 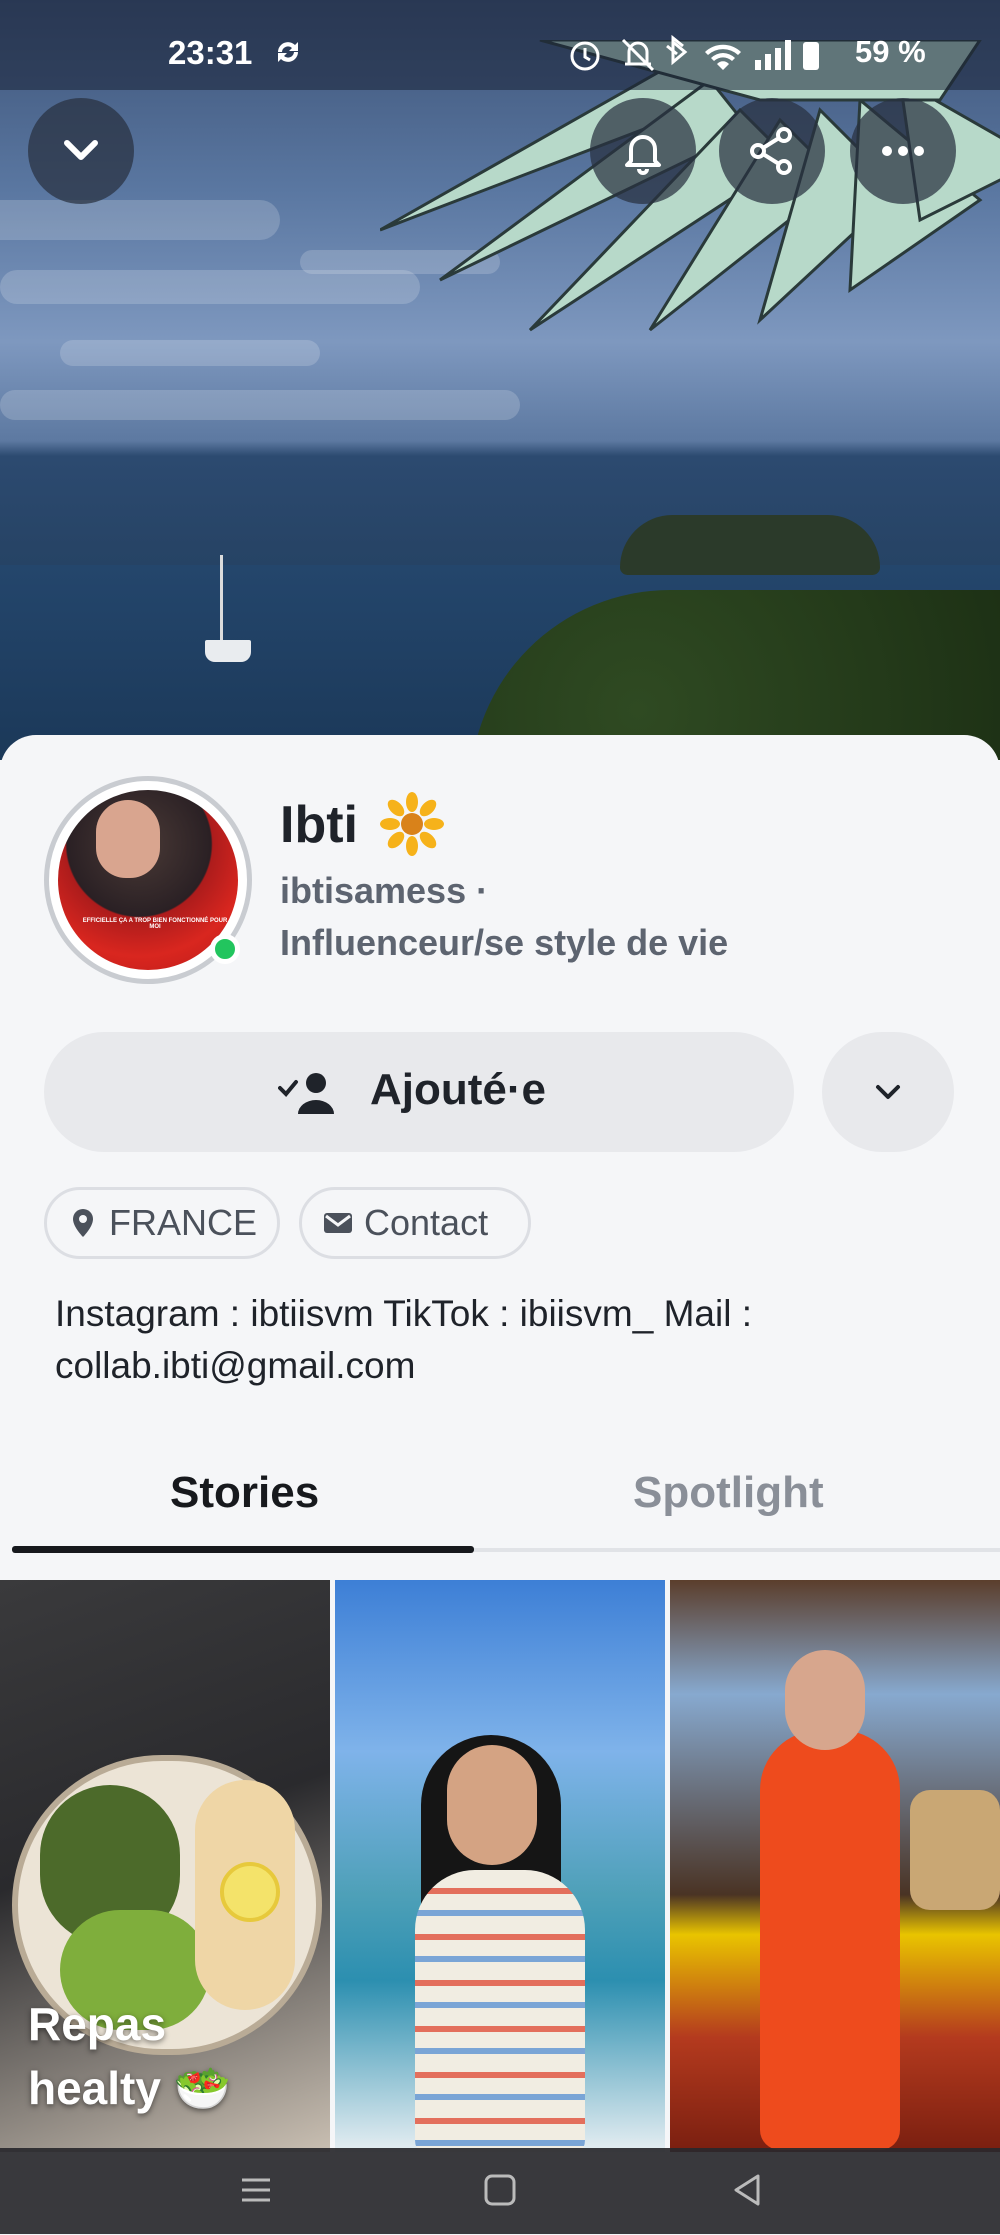 I want to click on home-icon, so click(x=500, y=2190).